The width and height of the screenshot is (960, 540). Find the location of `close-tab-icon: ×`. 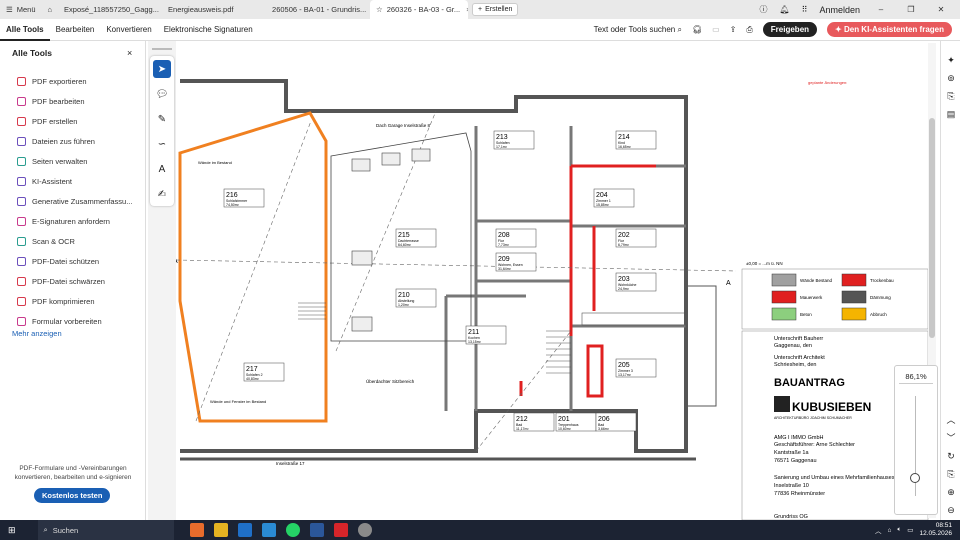

close-tab-icon: × is located at coordinates (467, 9).